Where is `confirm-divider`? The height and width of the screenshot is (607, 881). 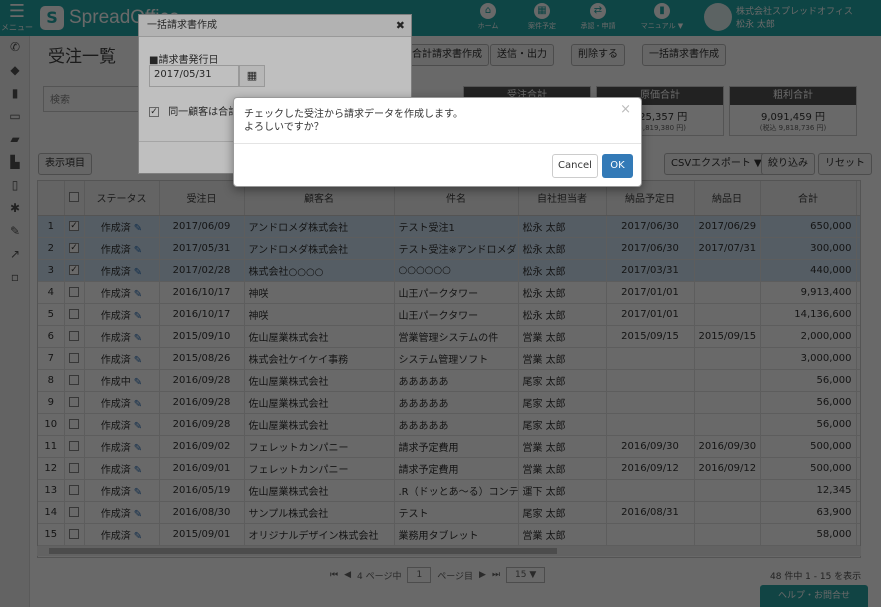 confirm-divider is located at coordinates (437, 143).